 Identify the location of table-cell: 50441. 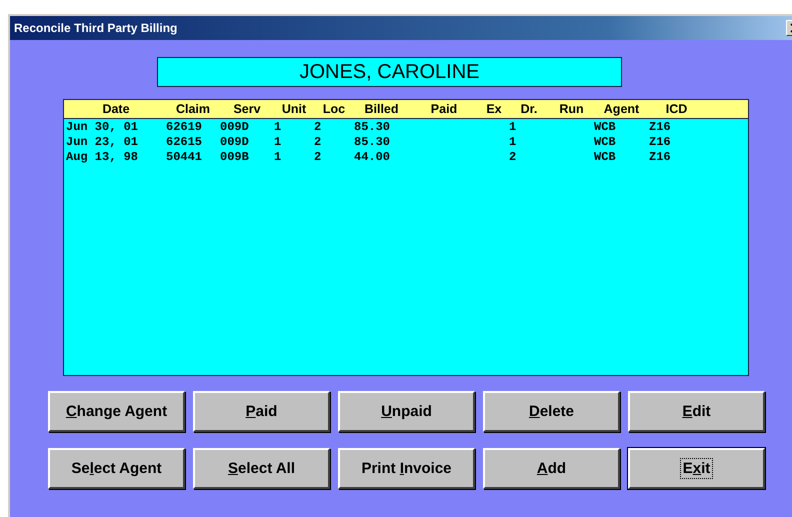
(184, 157).